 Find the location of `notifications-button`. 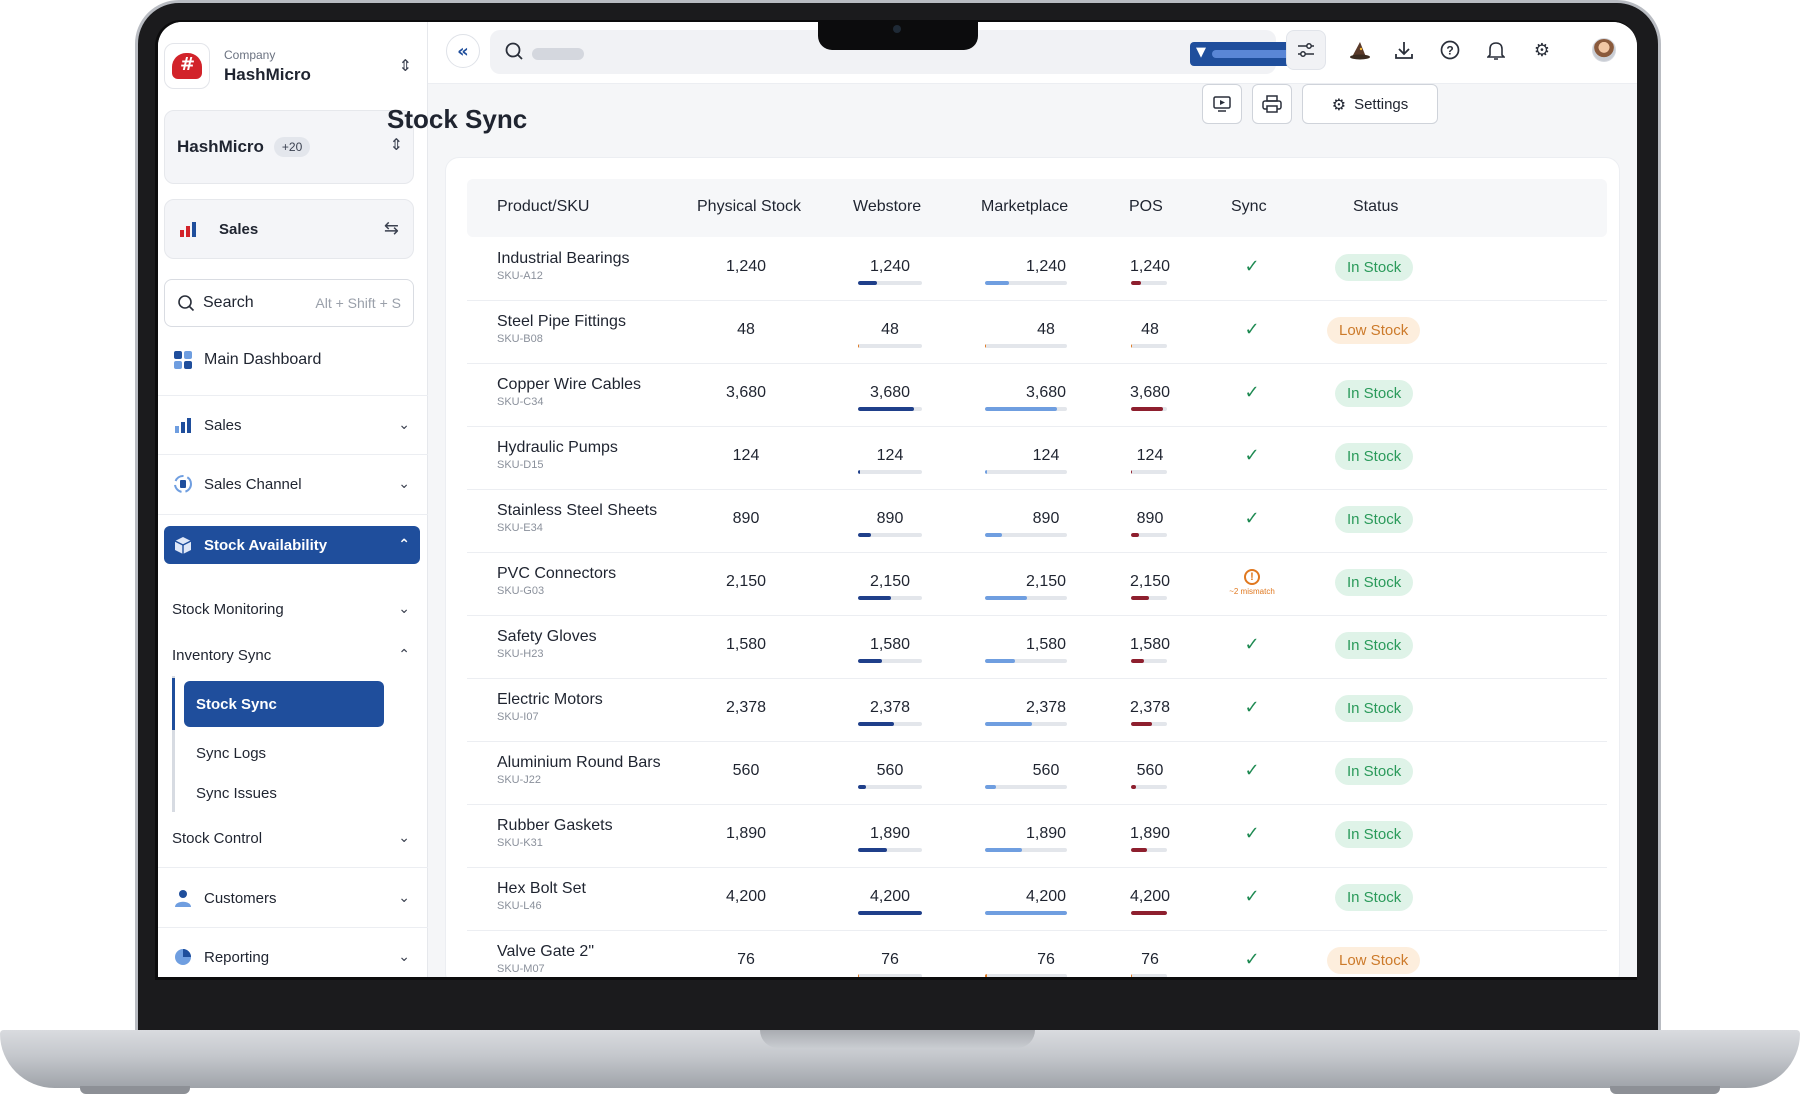

notifications-button is located at coordinates (1496, 50).